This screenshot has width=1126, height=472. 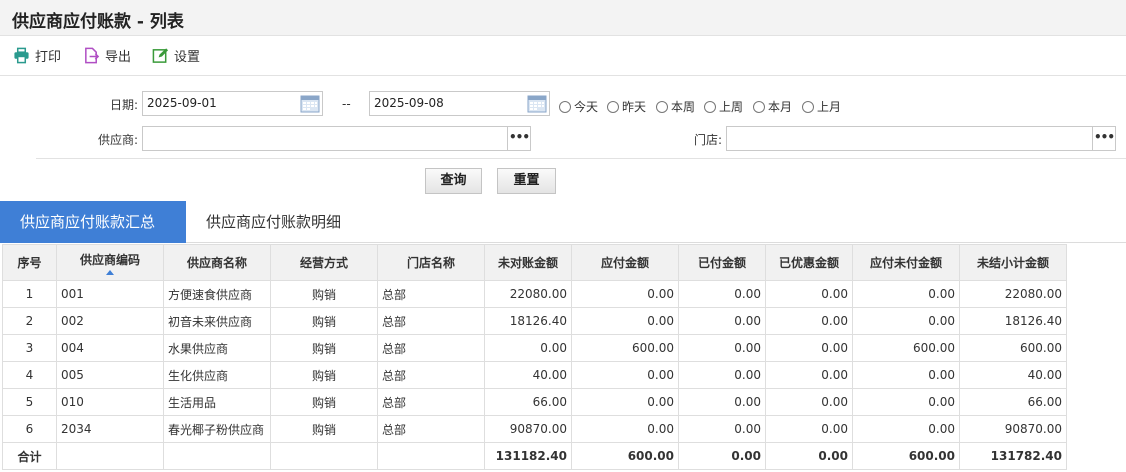 What do you see at coordinates (459, 103) in the screenshot?
I see `date-to-input: 2025-09-08` at bounding box center [459, 103].